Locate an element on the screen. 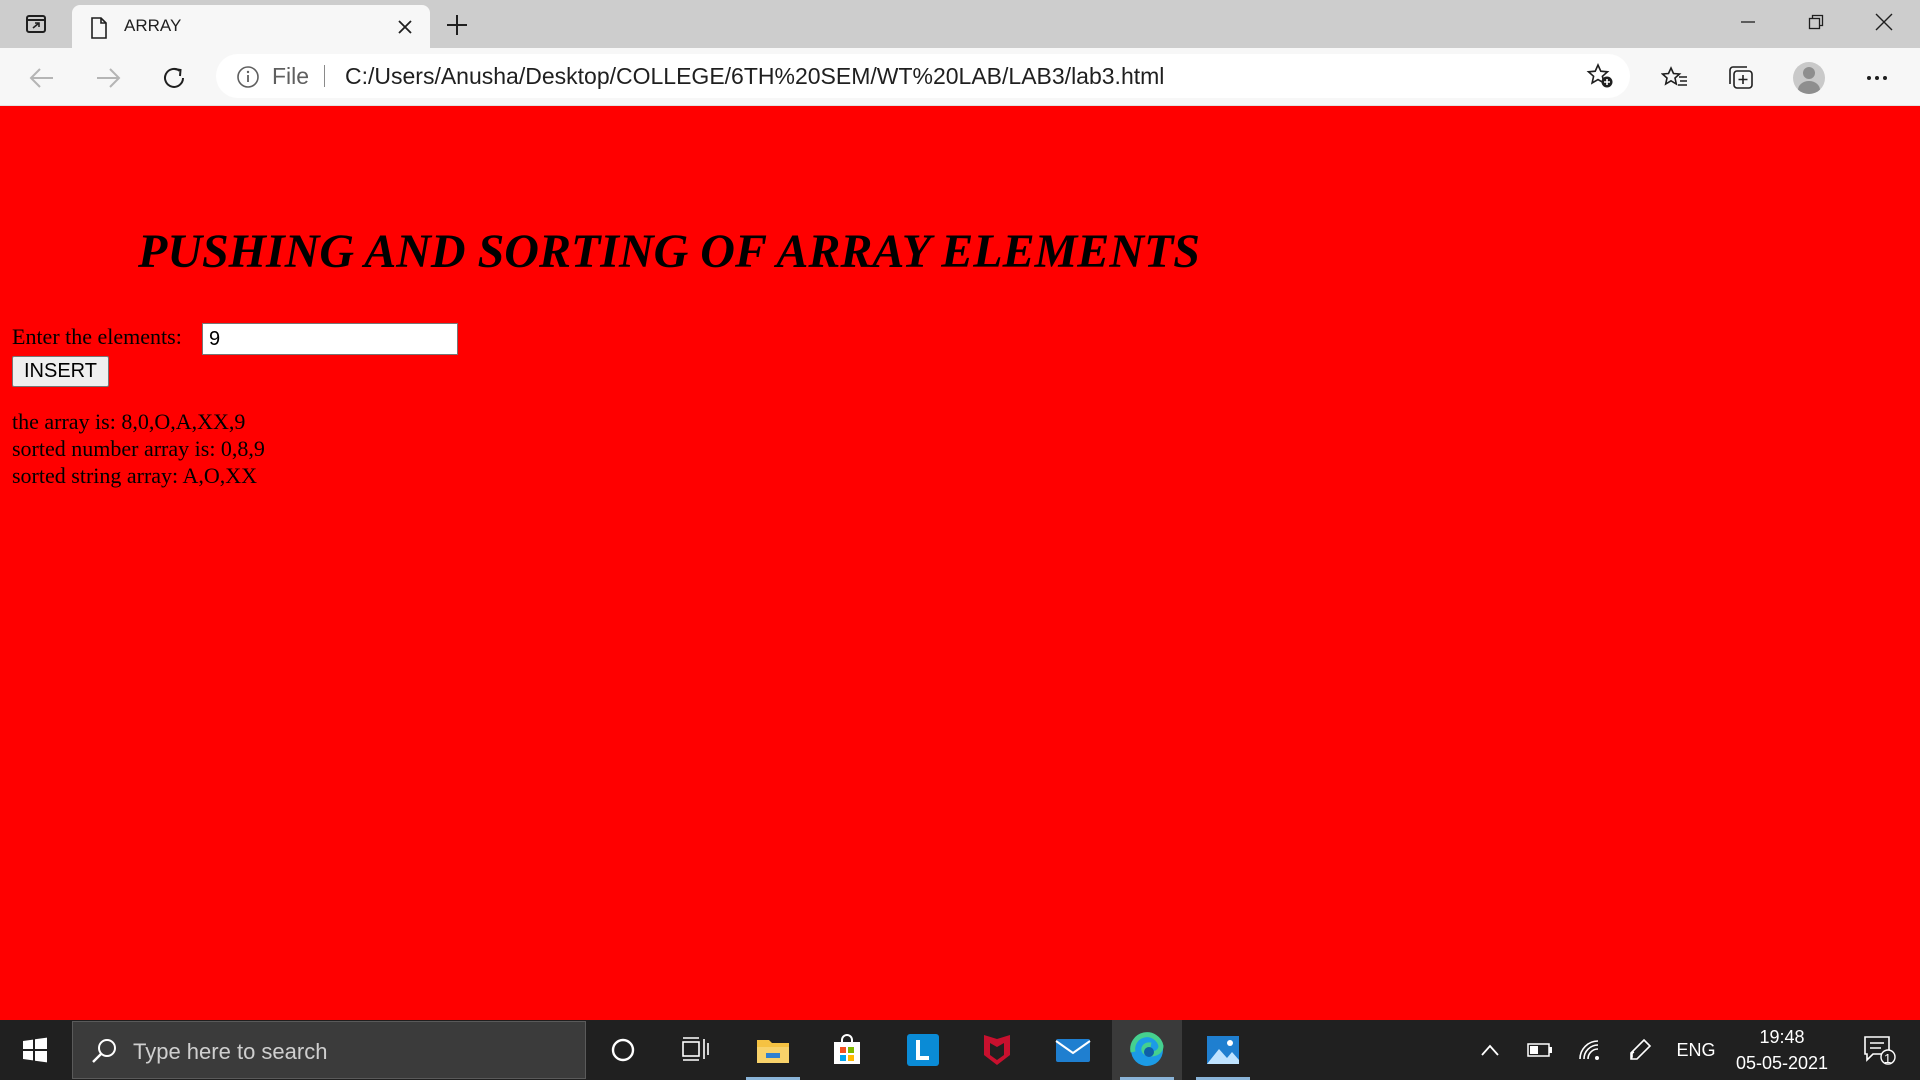 Image resolution: width=1920 pixels, height=1080 pixels. favorites-icon is located at coordinates (1674, 76).